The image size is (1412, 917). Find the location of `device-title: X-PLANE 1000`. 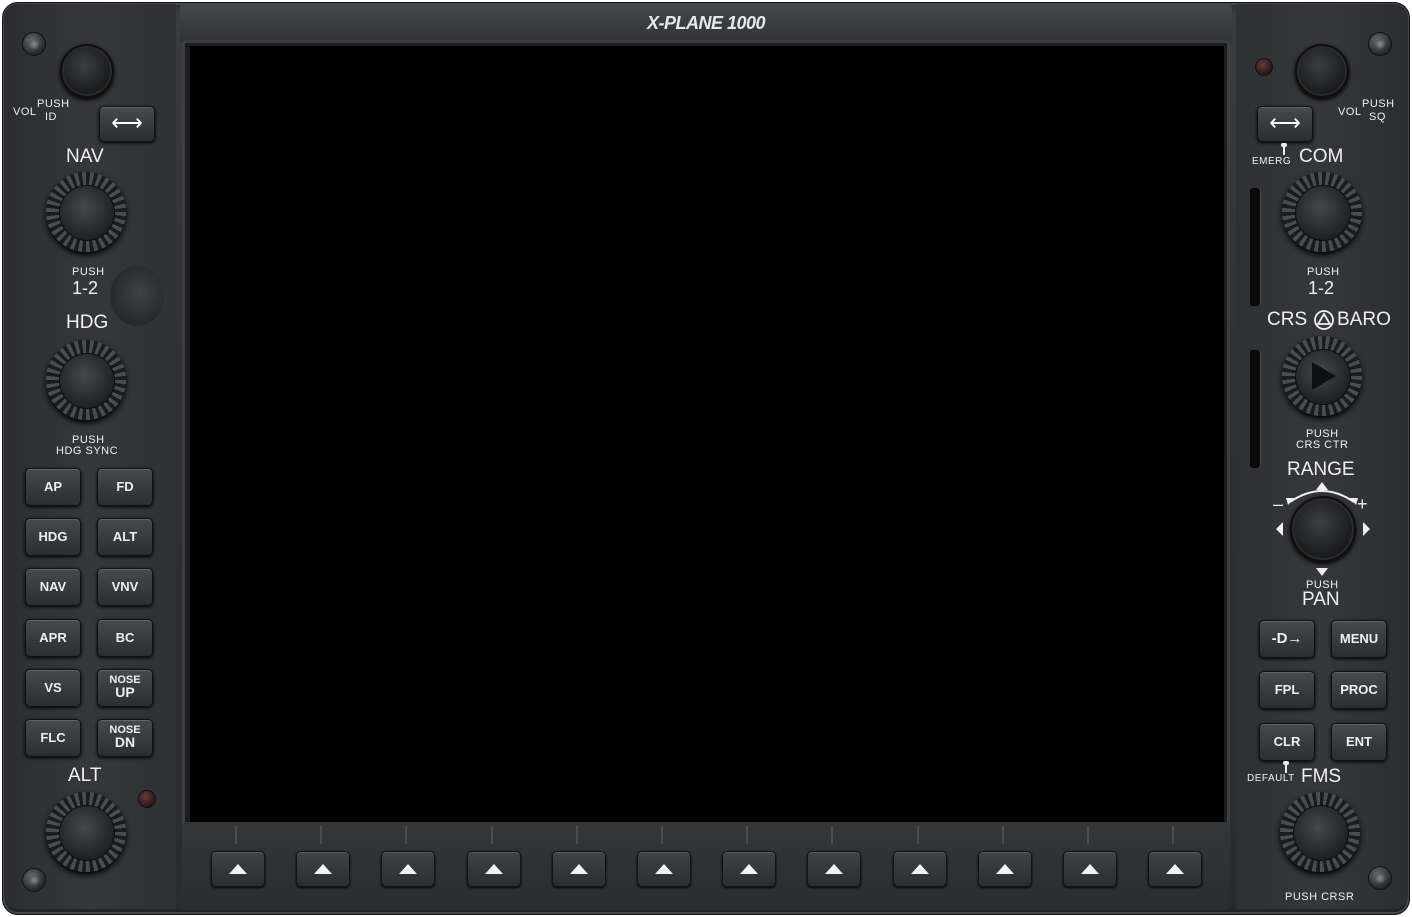

device-title: X-PLANE 1000 is located at coordinates (706, 23).